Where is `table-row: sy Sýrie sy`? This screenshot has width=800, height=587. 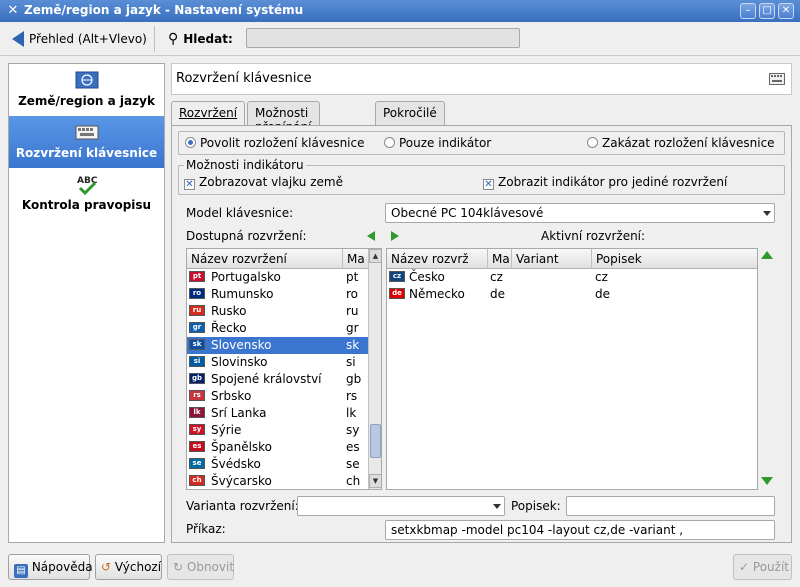
table-row: sy Sýrie sy is located at coordinates (277, 430).